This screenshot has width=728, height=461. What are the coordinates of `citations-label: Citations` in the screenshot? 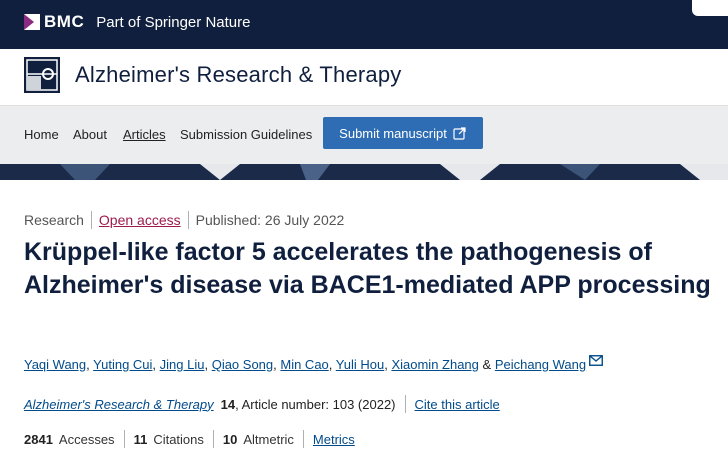 It's located at (178, 439).